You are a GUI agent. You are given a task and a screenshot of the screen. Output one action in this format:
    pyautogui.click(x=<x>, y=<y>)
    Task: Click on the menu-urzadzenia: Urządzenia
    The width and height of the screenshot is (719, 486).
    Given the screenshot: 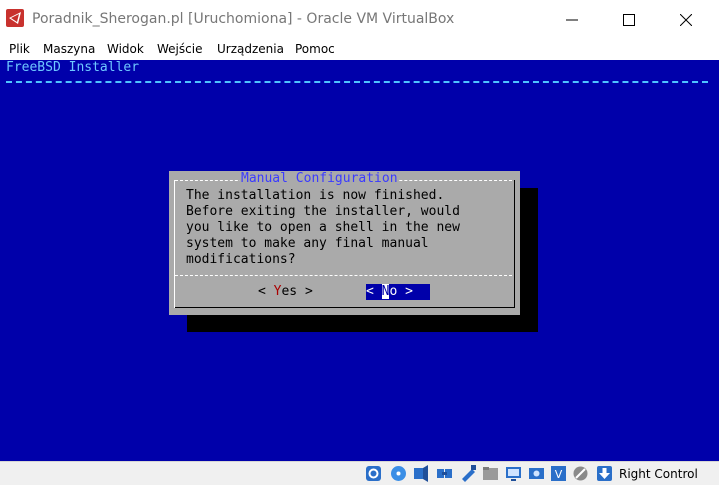 What is the action you would take?
    pyautogui.click(x=250, y=49)
    